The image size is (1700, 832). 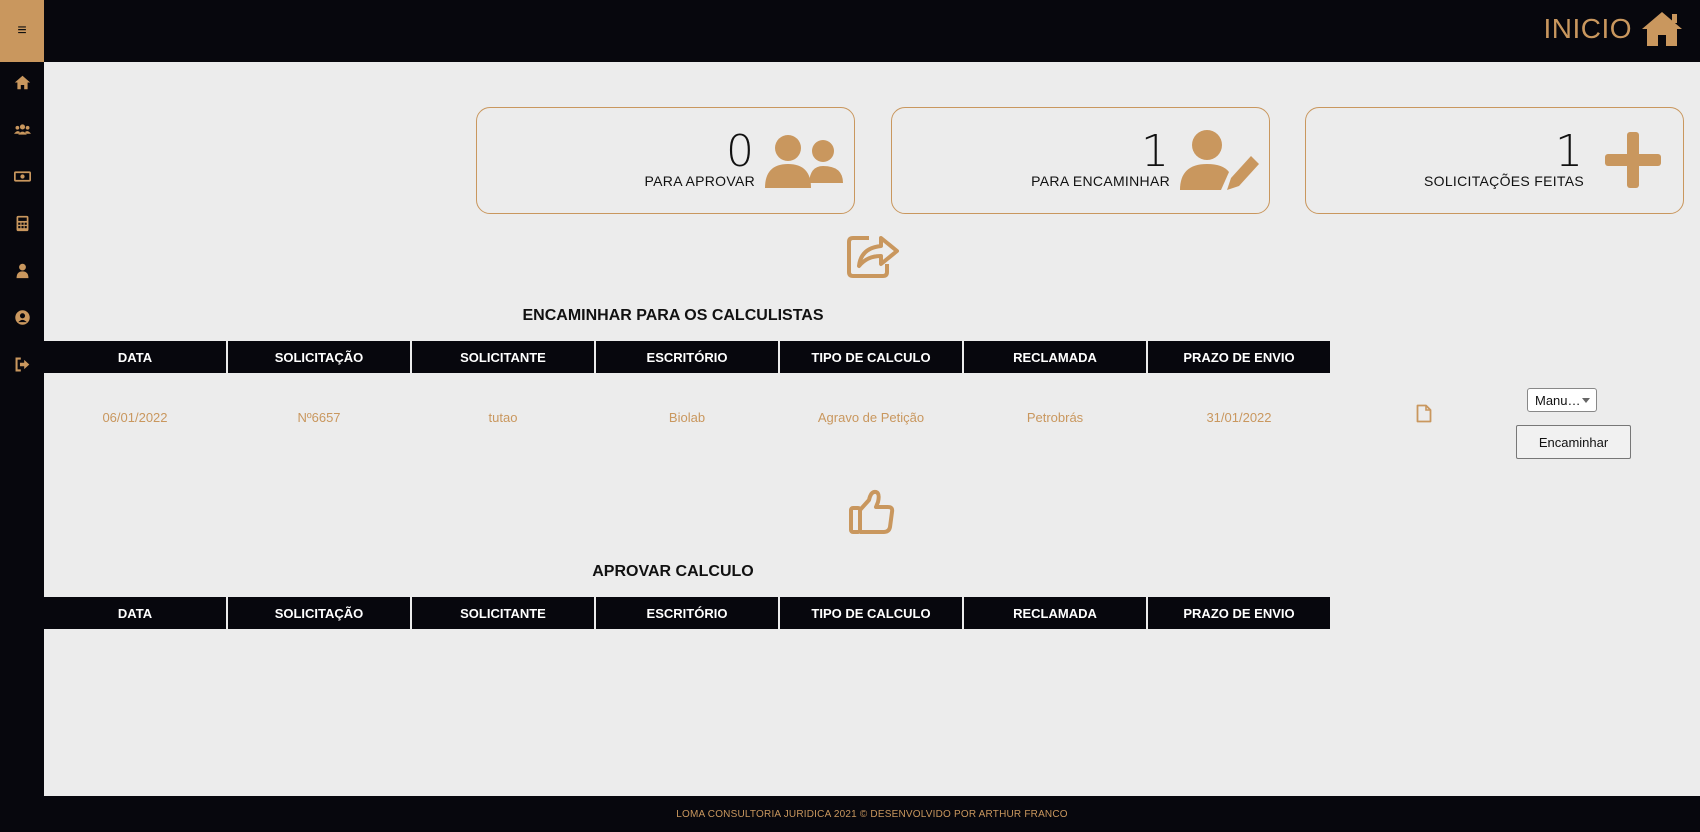 What do you see at coordinates (665, 160) in the screenshot?
I see `card-para-aprovar: 0 PARA APROVAR` at bounding box center [665, 160].